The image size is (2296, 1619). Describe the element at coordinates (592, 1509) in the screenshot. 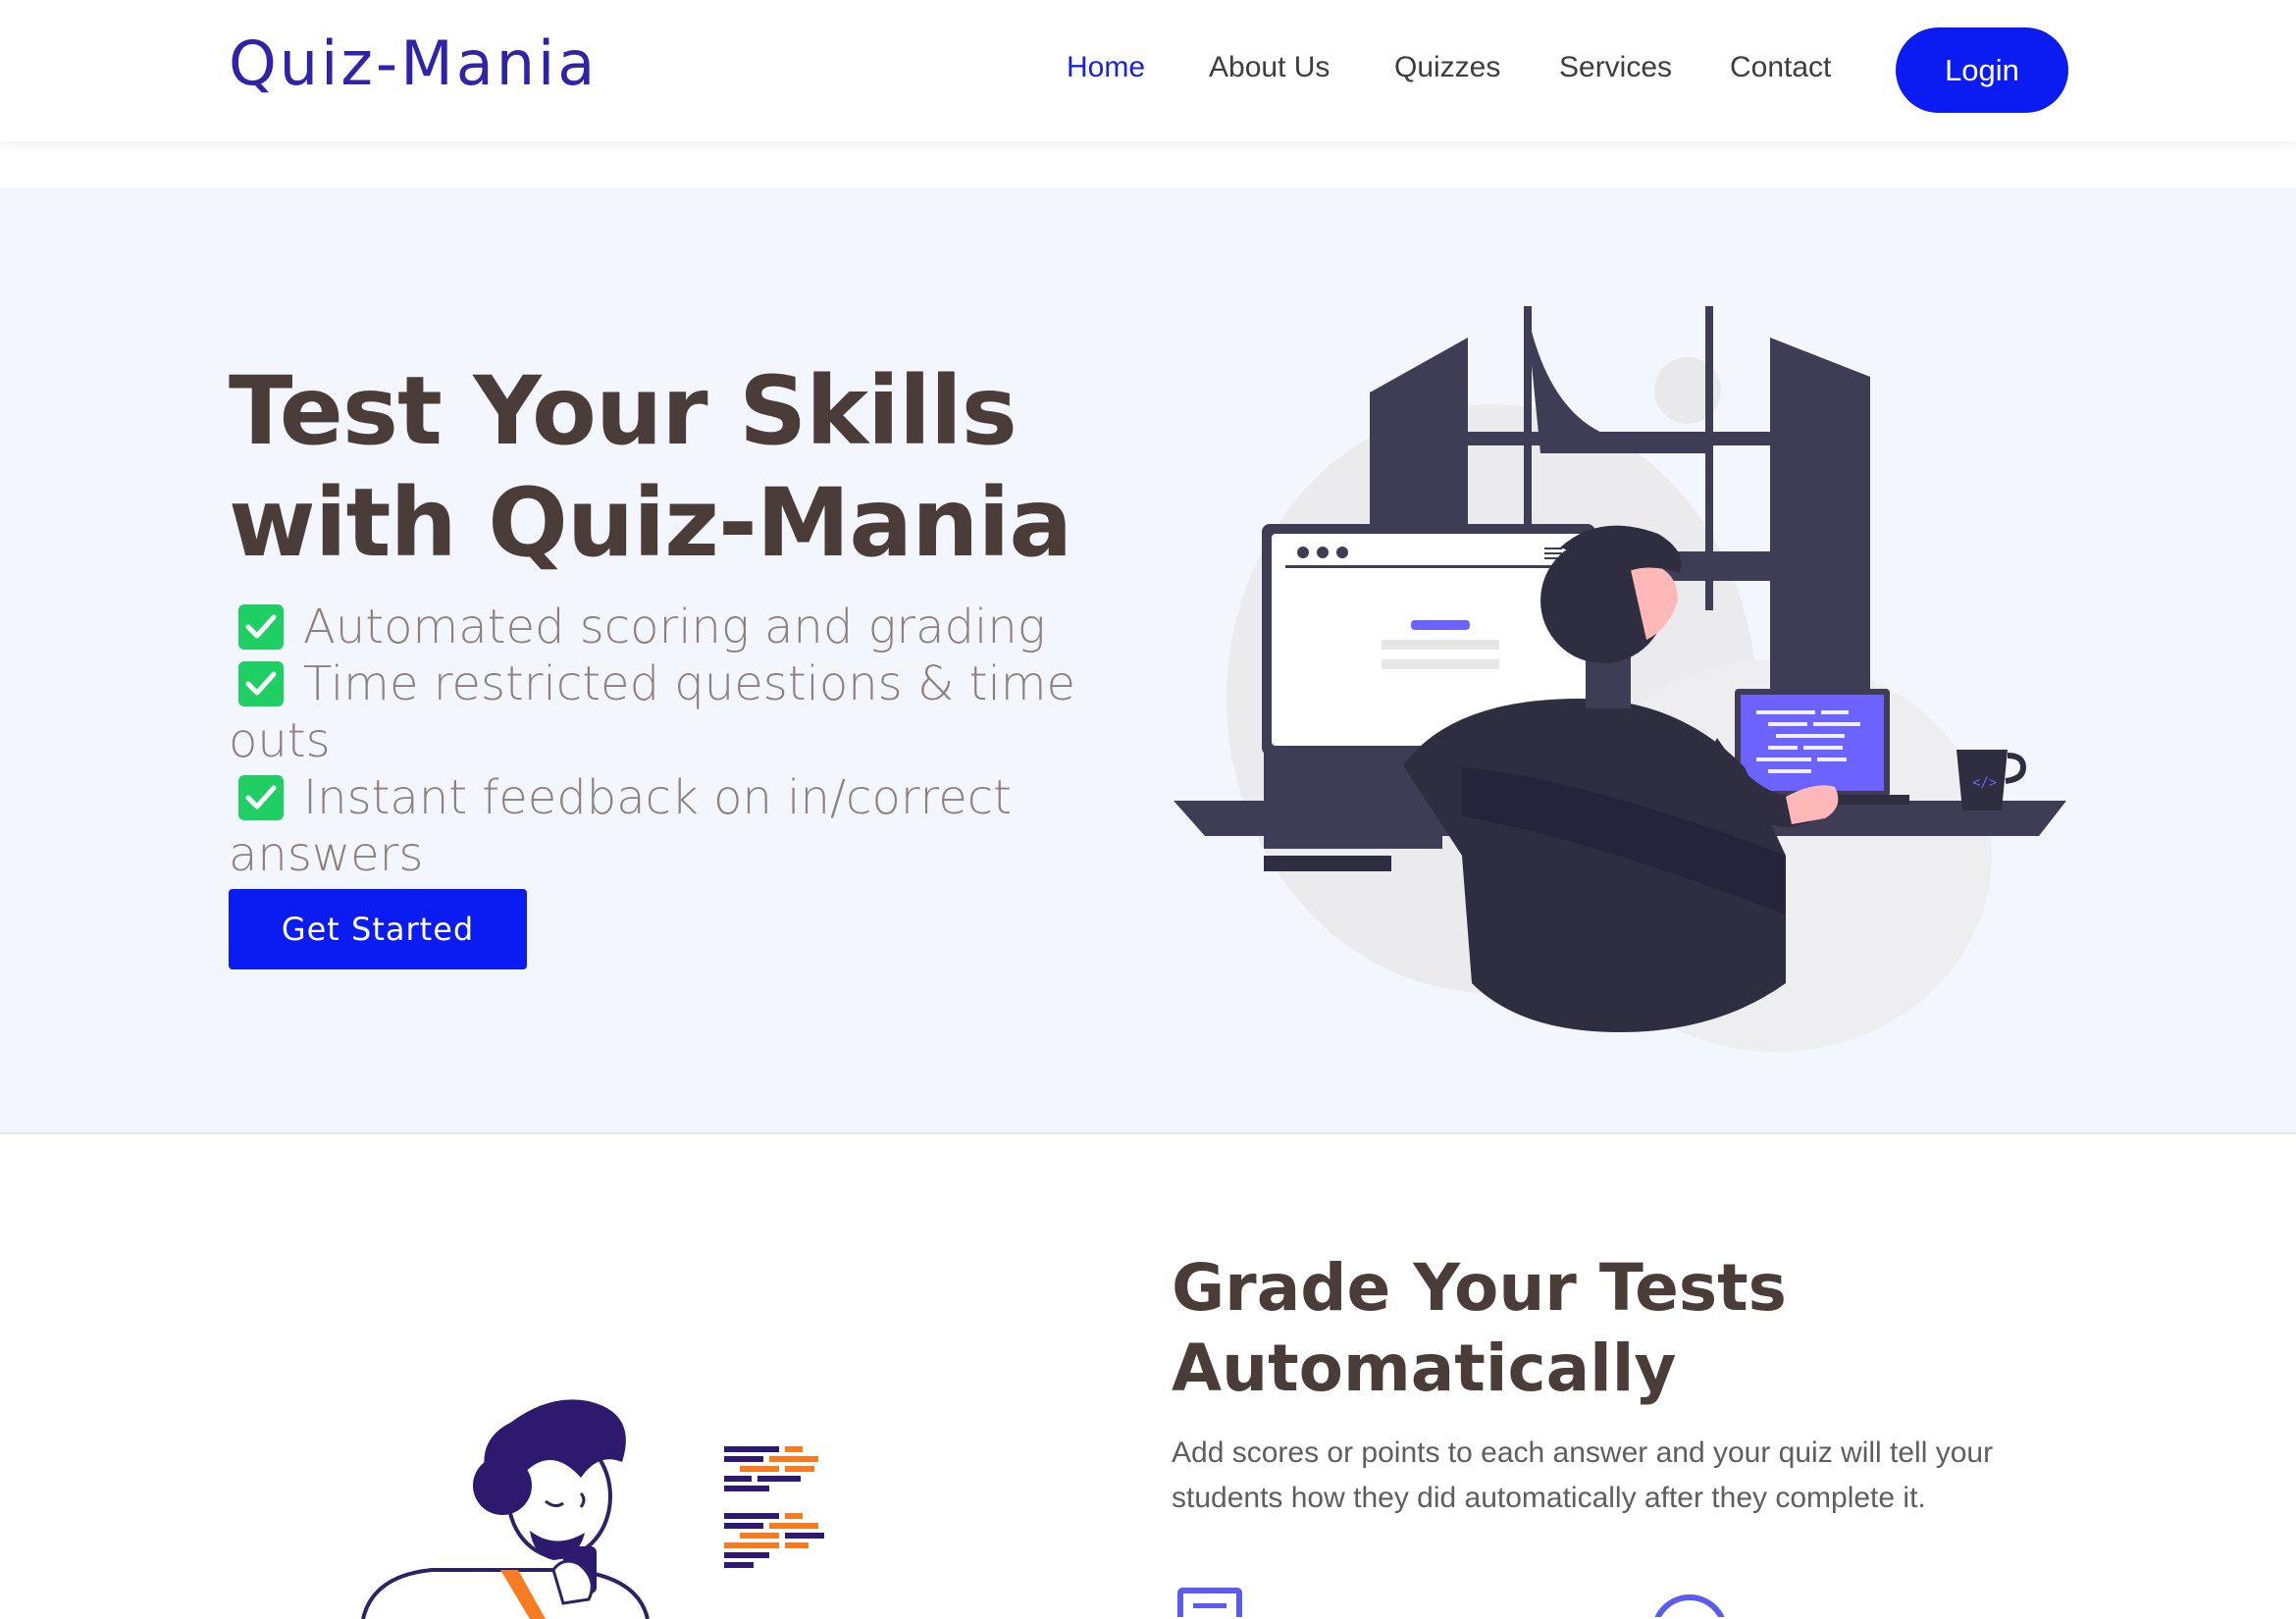

I see `person-with-phone-illustration` at that location.